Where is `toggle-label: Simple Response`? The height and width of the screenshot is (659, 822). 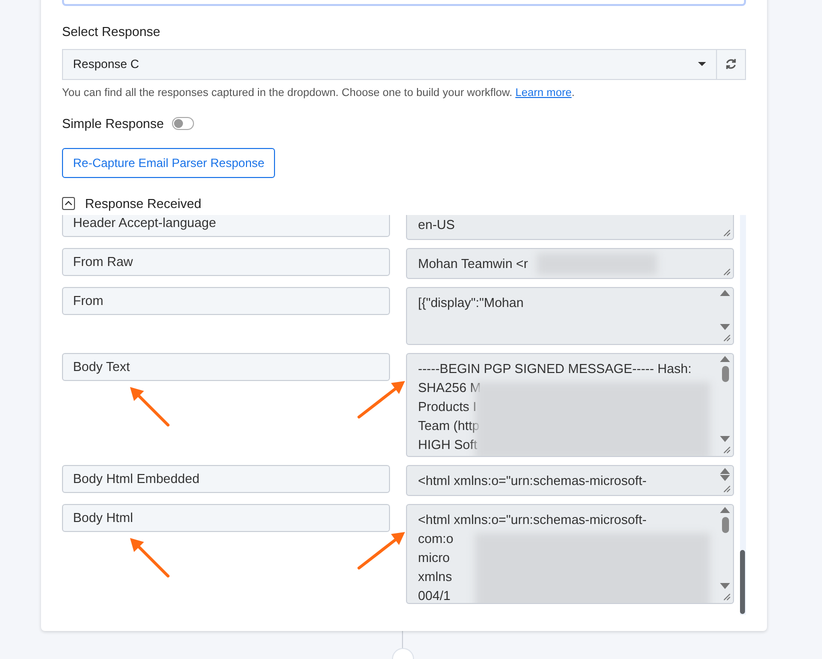
toggle-label: Simple Response is located at coordinates (113, 124).